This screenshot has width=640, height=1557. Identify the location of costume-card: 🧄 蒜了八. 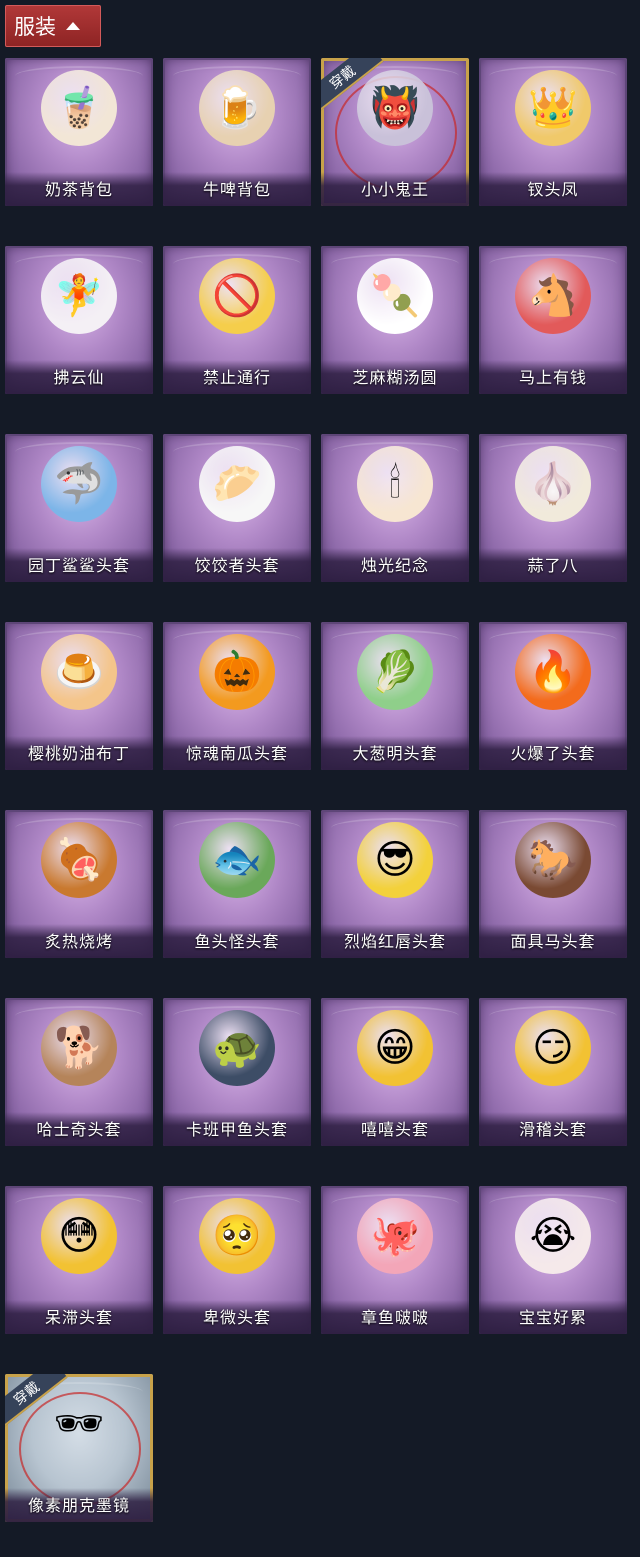
(553, 508).